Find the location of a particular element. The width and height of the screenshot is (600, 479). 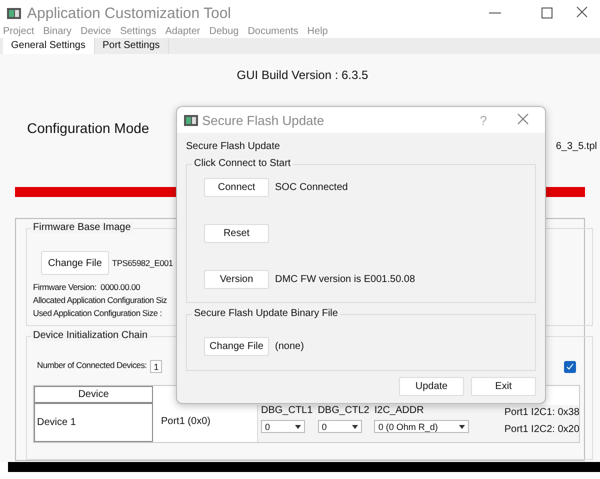

info-text: Used Application Configuration Size : is located at coordinates (97, 313).